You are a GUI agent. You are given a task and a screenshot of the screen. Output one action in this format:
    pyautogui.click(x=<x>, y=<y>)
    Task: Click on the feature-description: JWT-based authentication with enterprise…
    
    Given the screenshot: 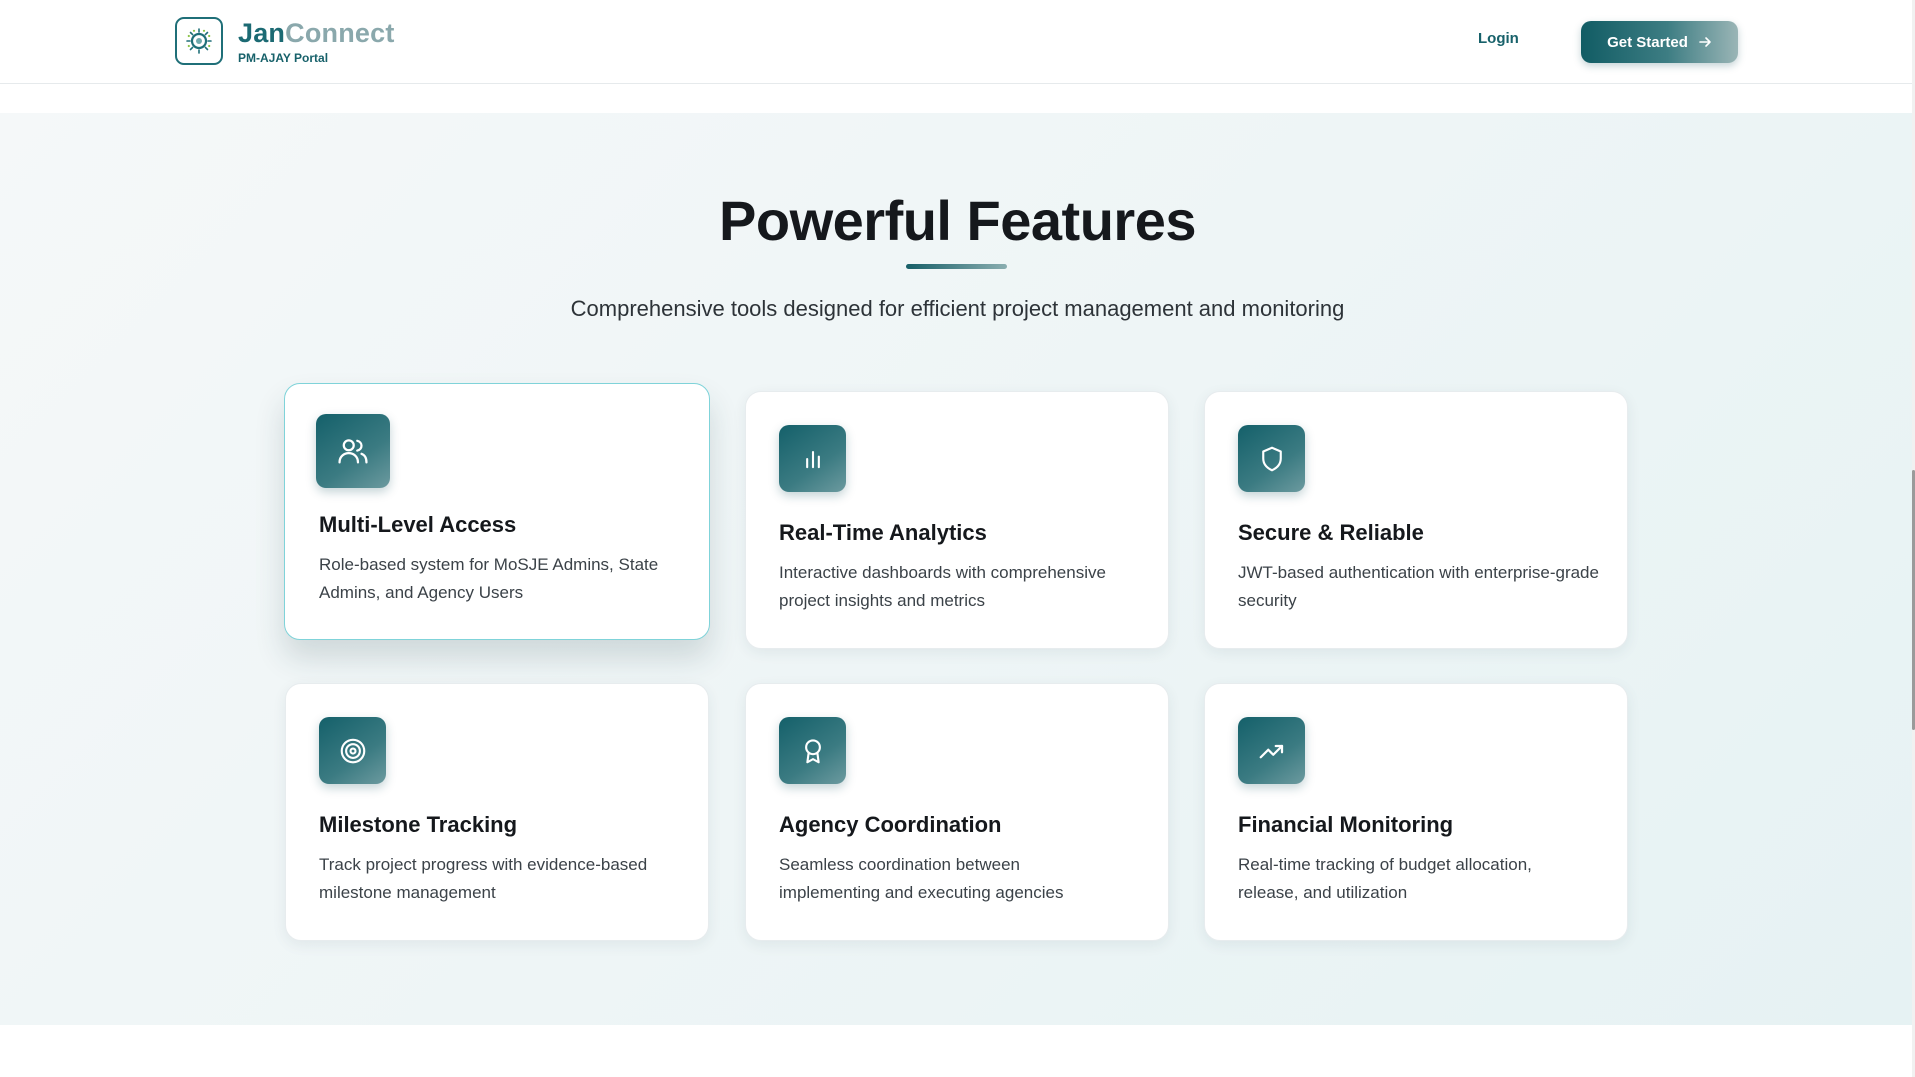 What is the action you would take?
    pyautogui.click(x=1418, y=586)
    